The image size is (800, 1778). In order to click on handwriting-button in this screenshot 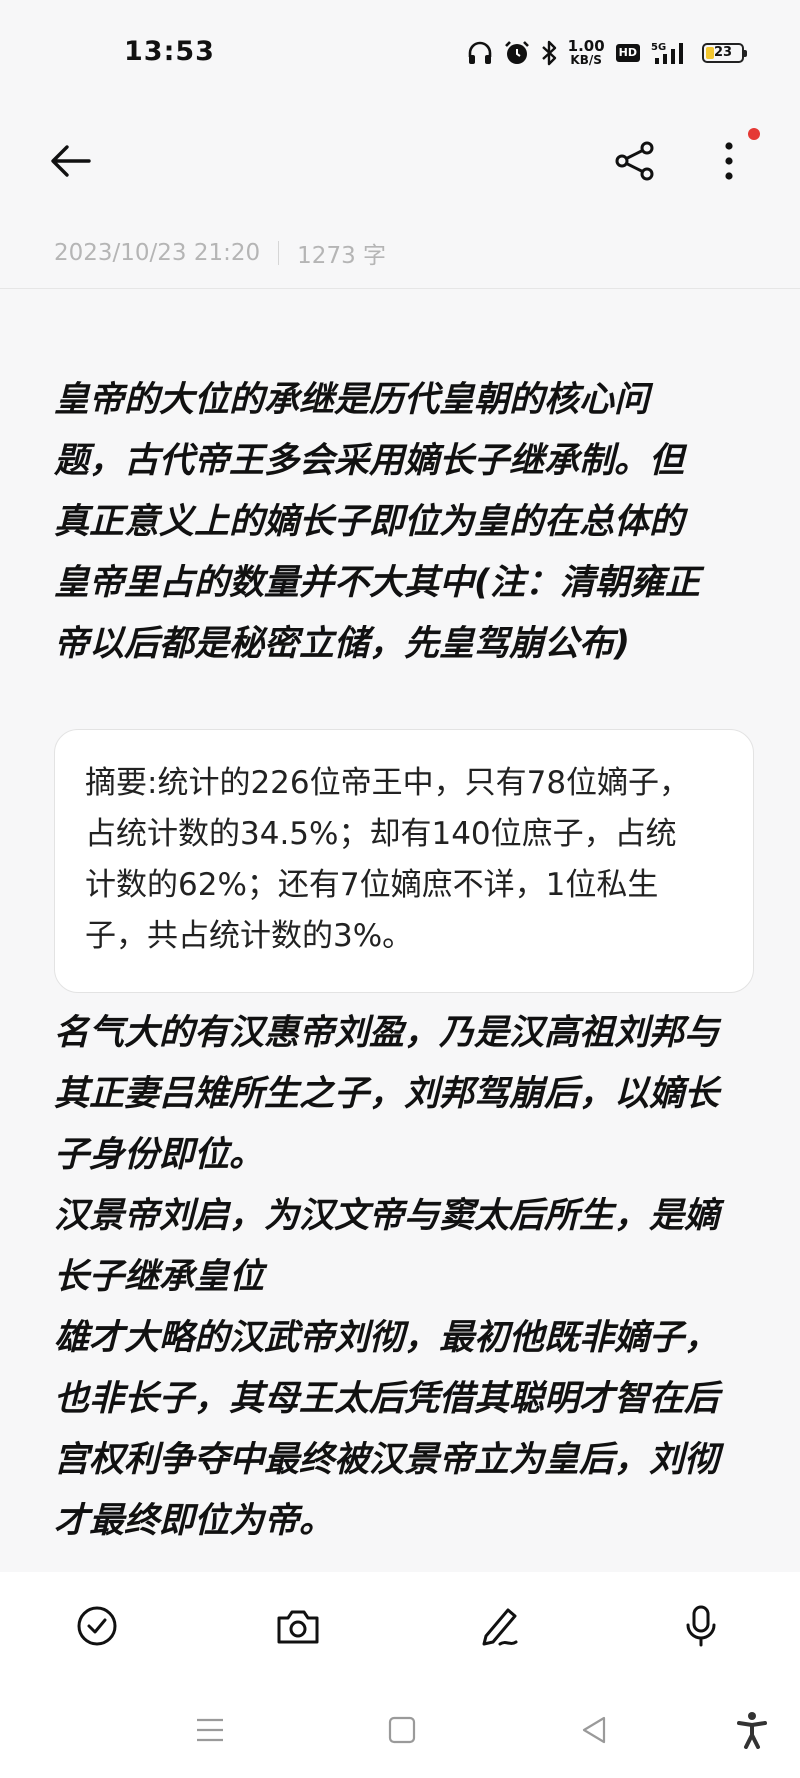, I will do `click(500, 1626)`.